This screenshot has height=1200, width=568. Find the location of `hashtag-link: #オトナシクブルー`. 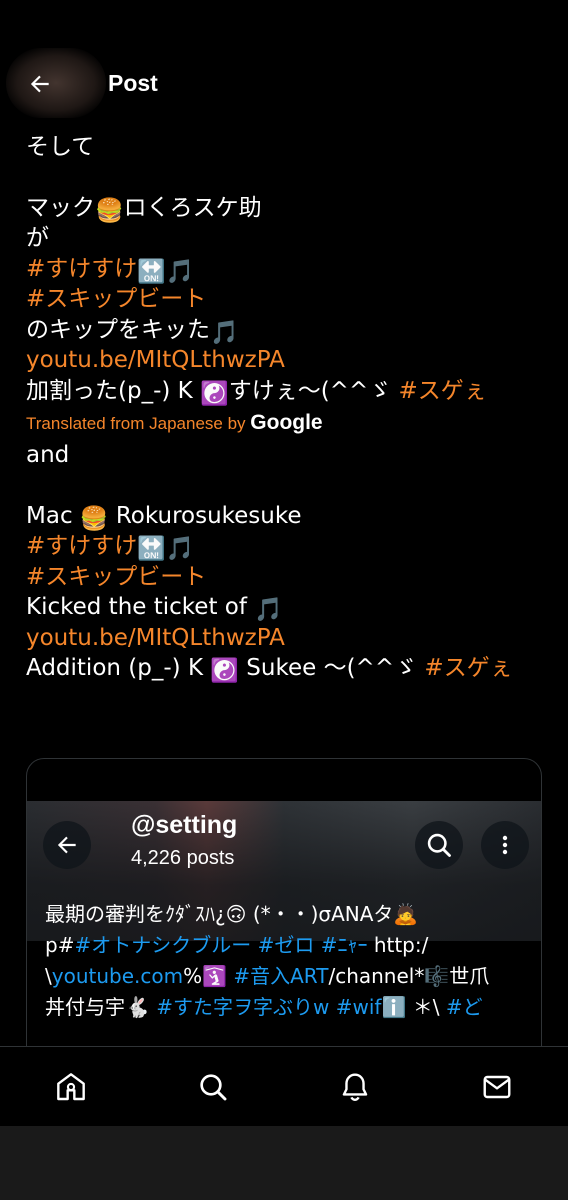

hashtag-link: #オトナシクブルー is located at coordinates (162, 945).